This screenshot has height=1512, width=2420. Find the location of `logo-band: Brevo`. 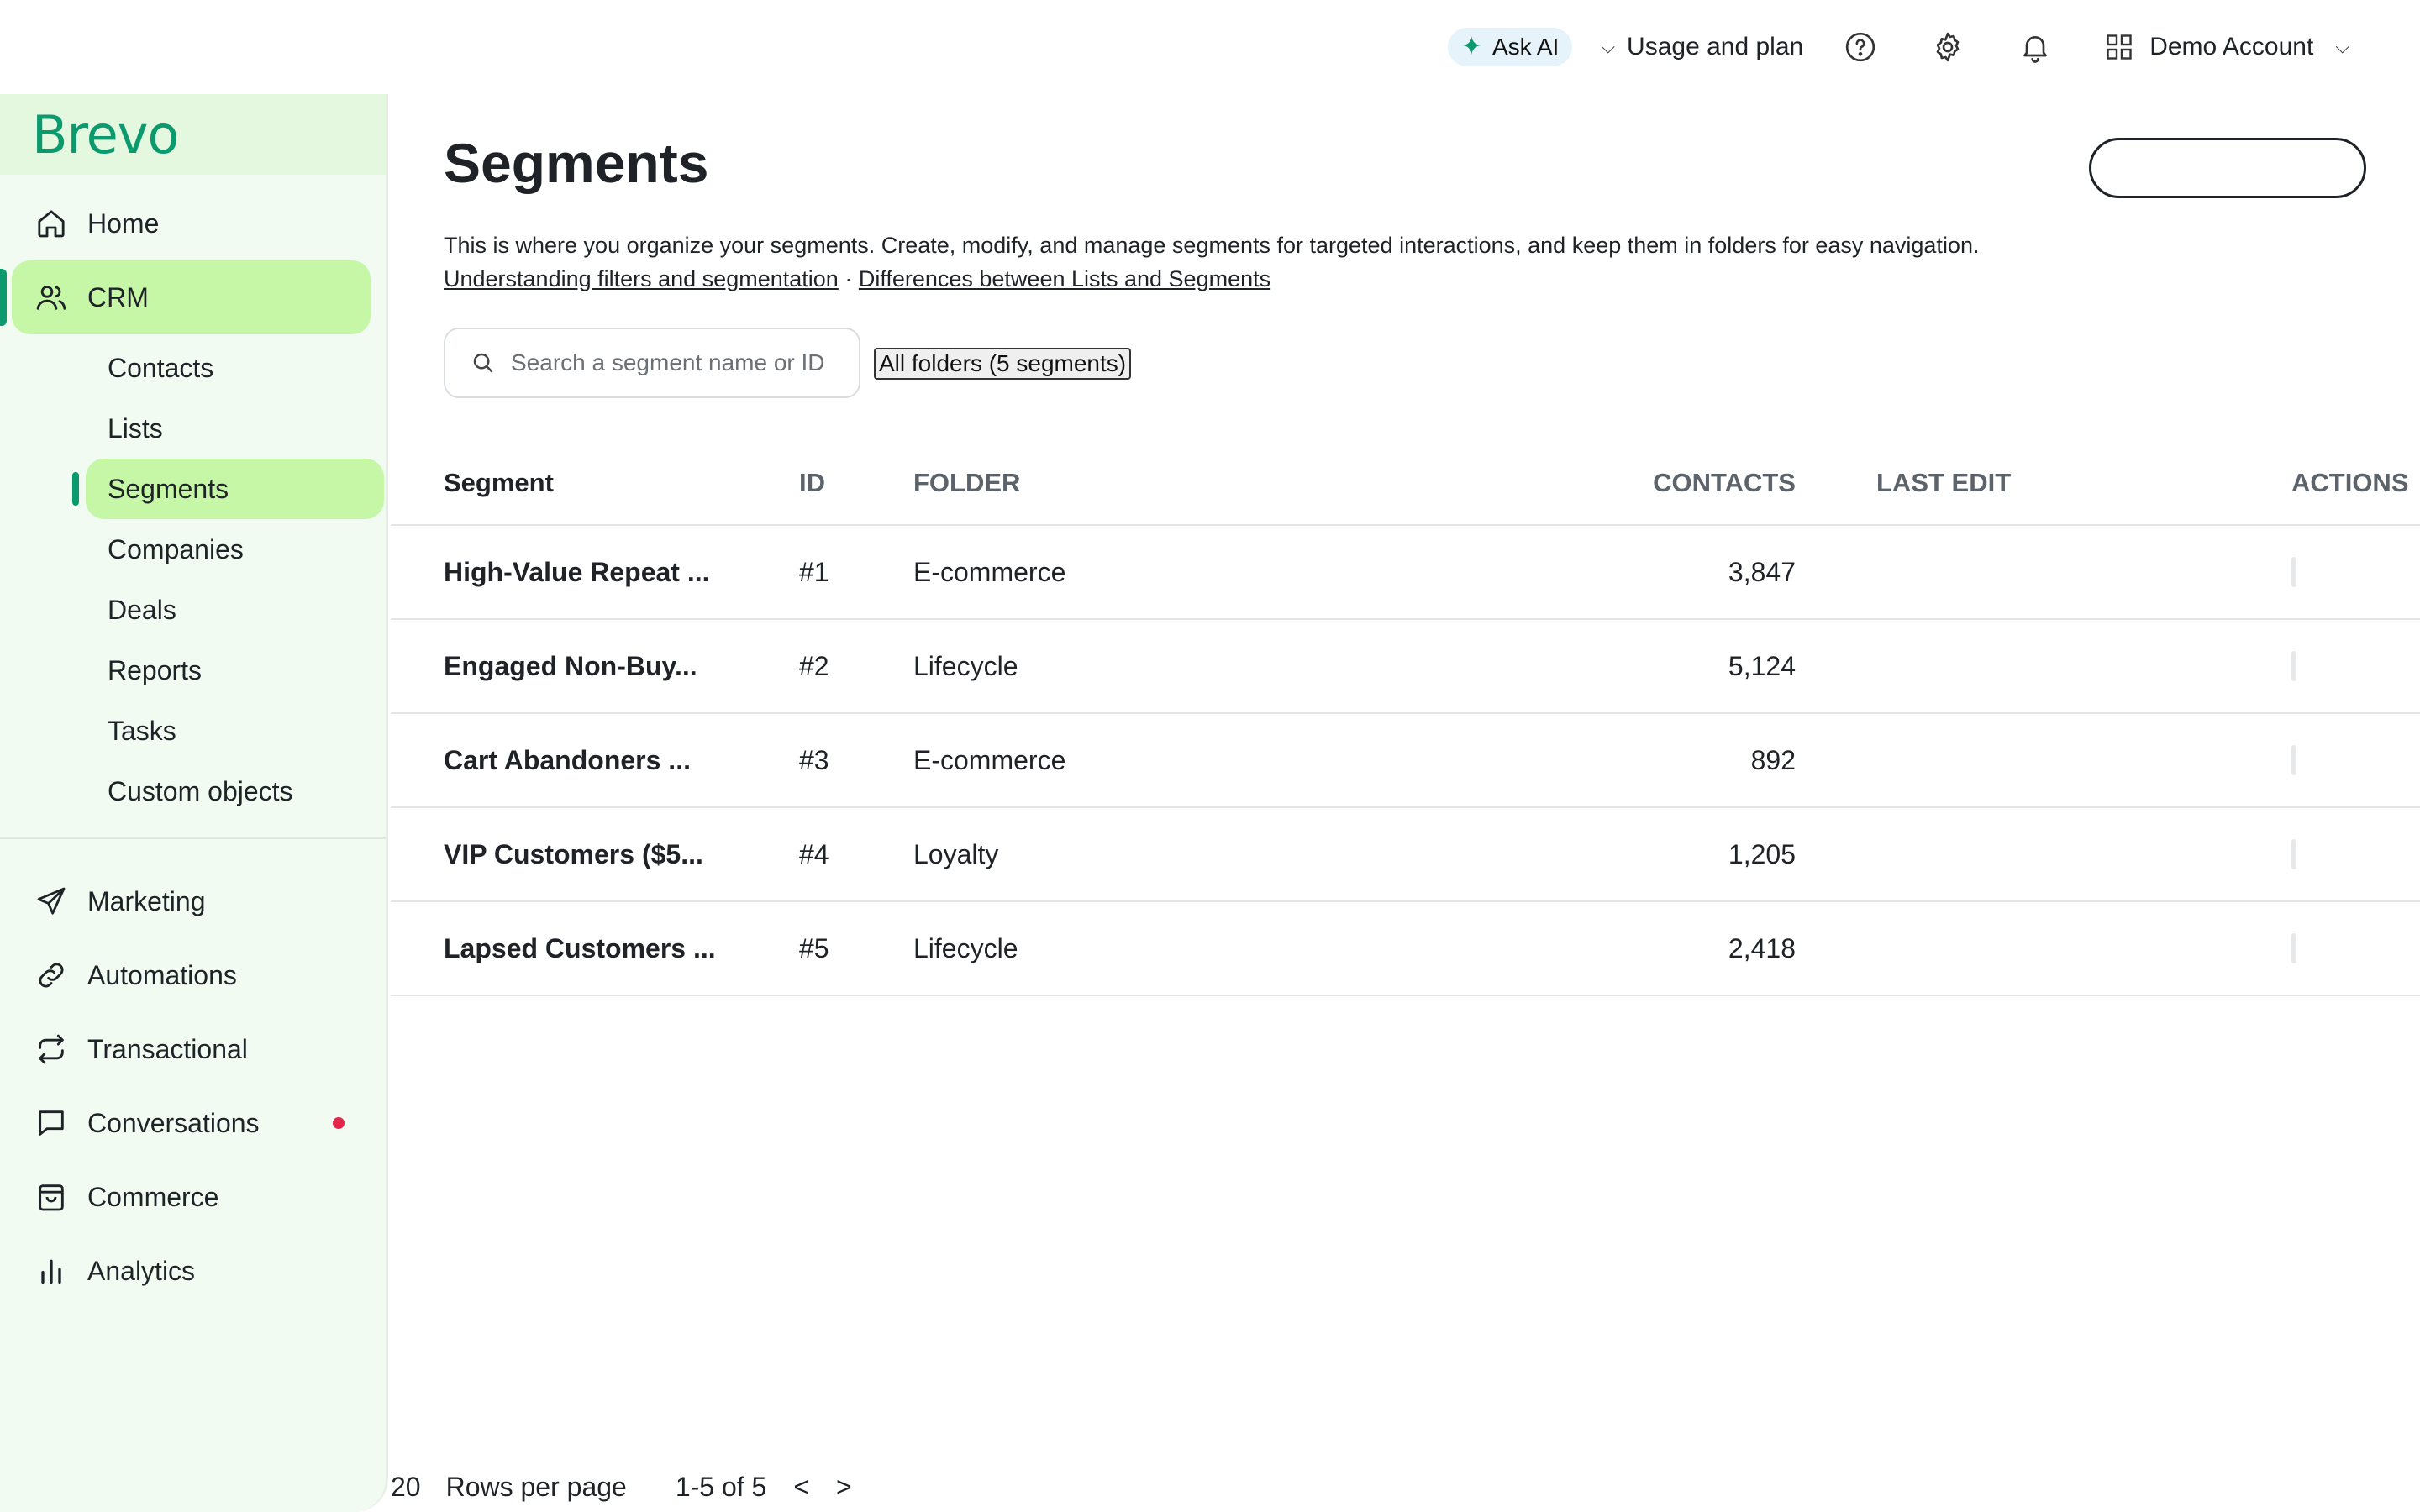

logo-band: Brevo is located at coordinates (193, 134).